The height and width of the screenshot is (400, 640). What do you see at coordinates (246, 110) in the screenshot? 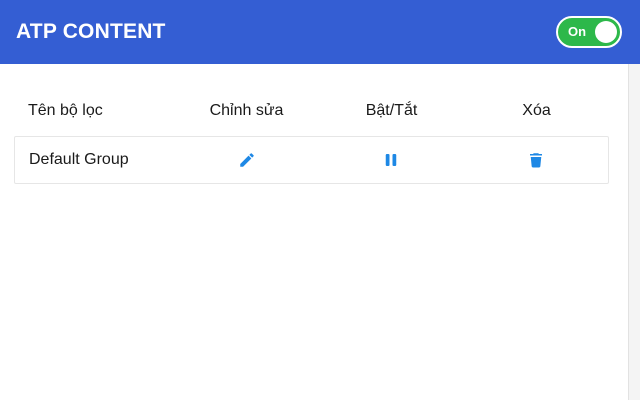
I see `column-header-edit: Chỉnh sửa` at bounding box center [246, 110].